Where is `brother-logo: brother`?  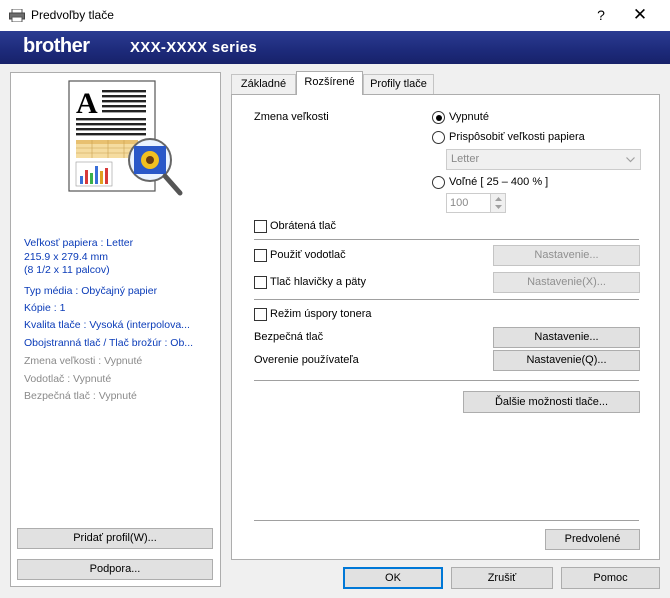
brother-logo: brother is located at coordinates (56, 46).